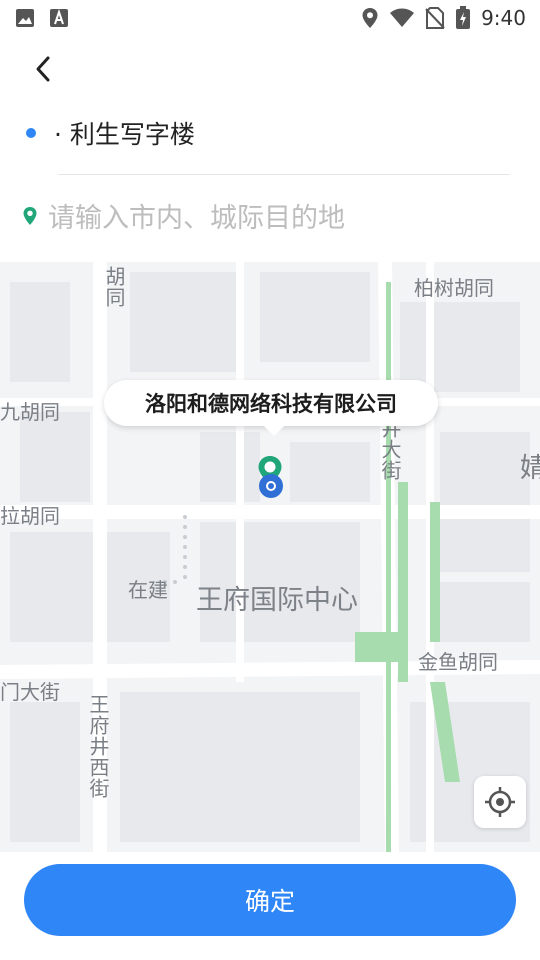 This screenshot has height=960, width=540. I want to click on destination-input, so click(278, 218).